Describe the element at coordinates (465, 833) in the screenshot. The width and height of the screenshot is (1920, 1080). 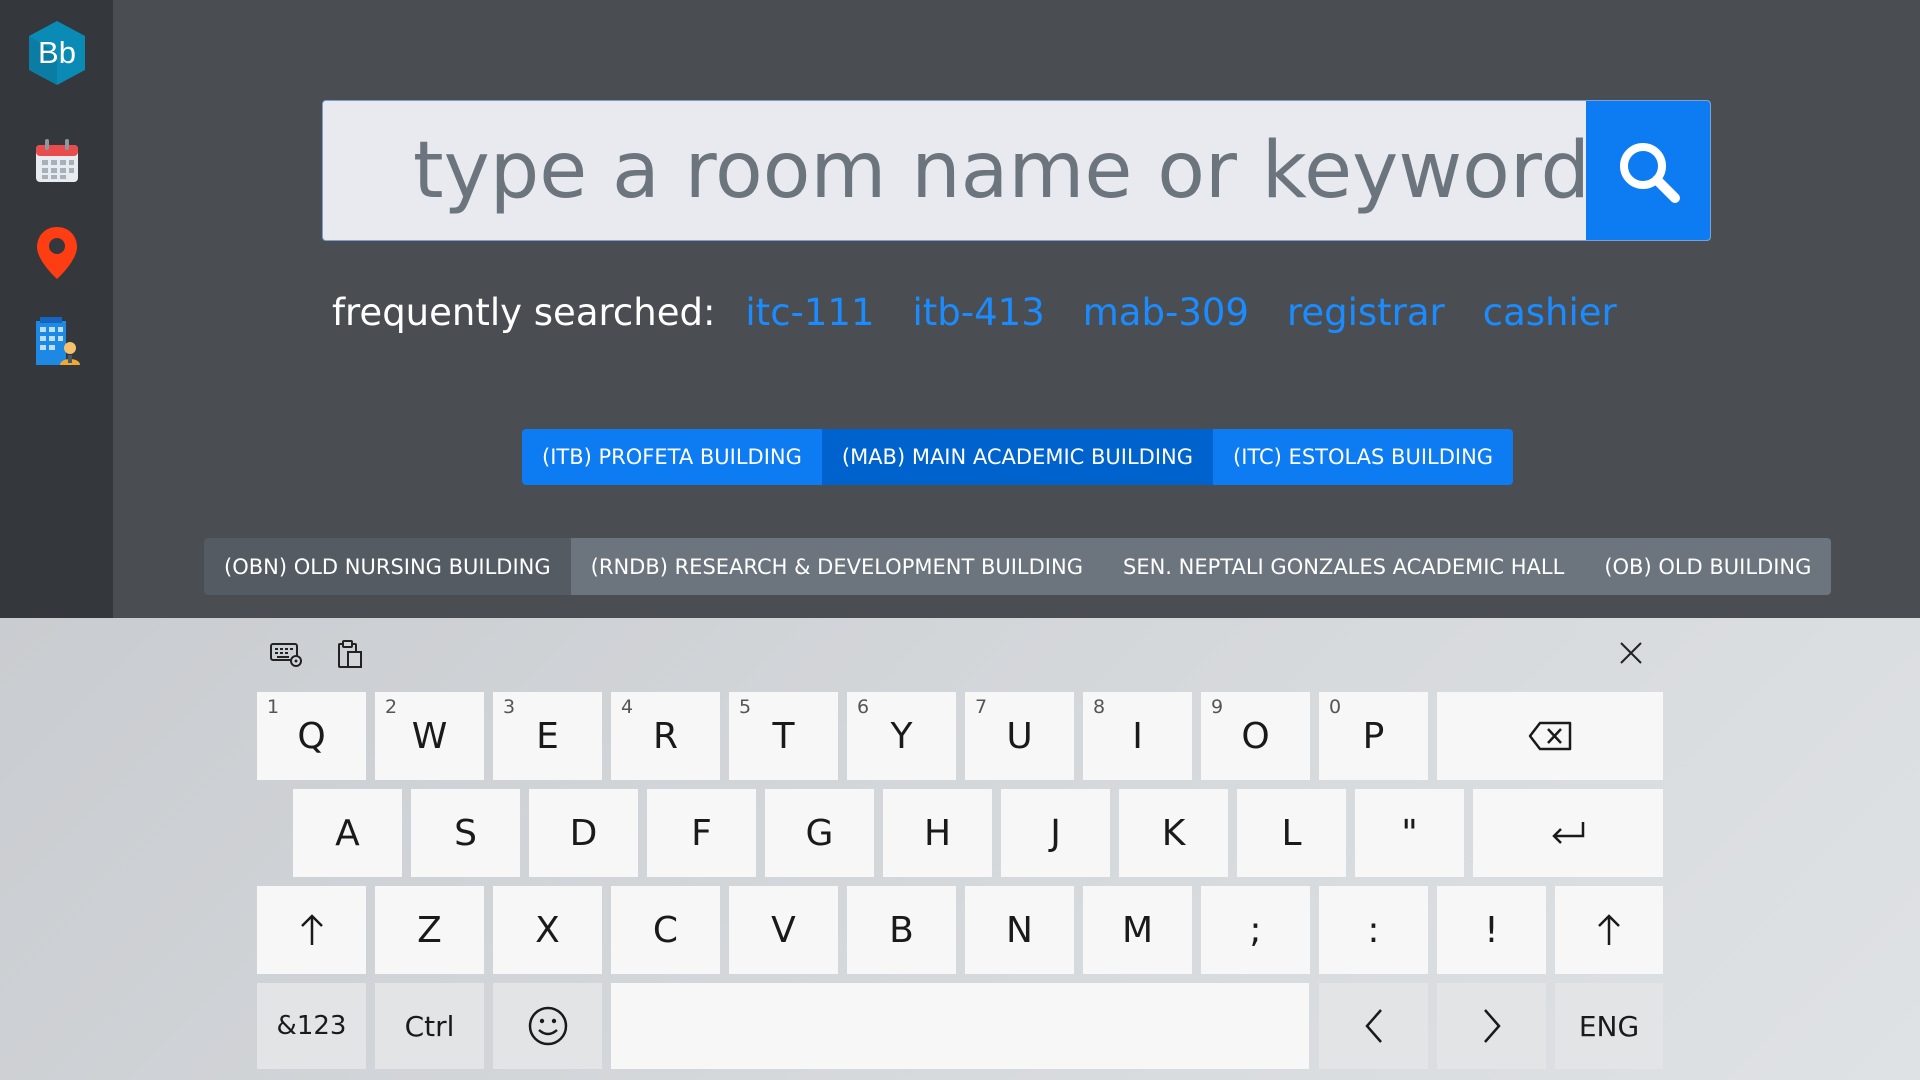
I see `key-s: S` at that location.